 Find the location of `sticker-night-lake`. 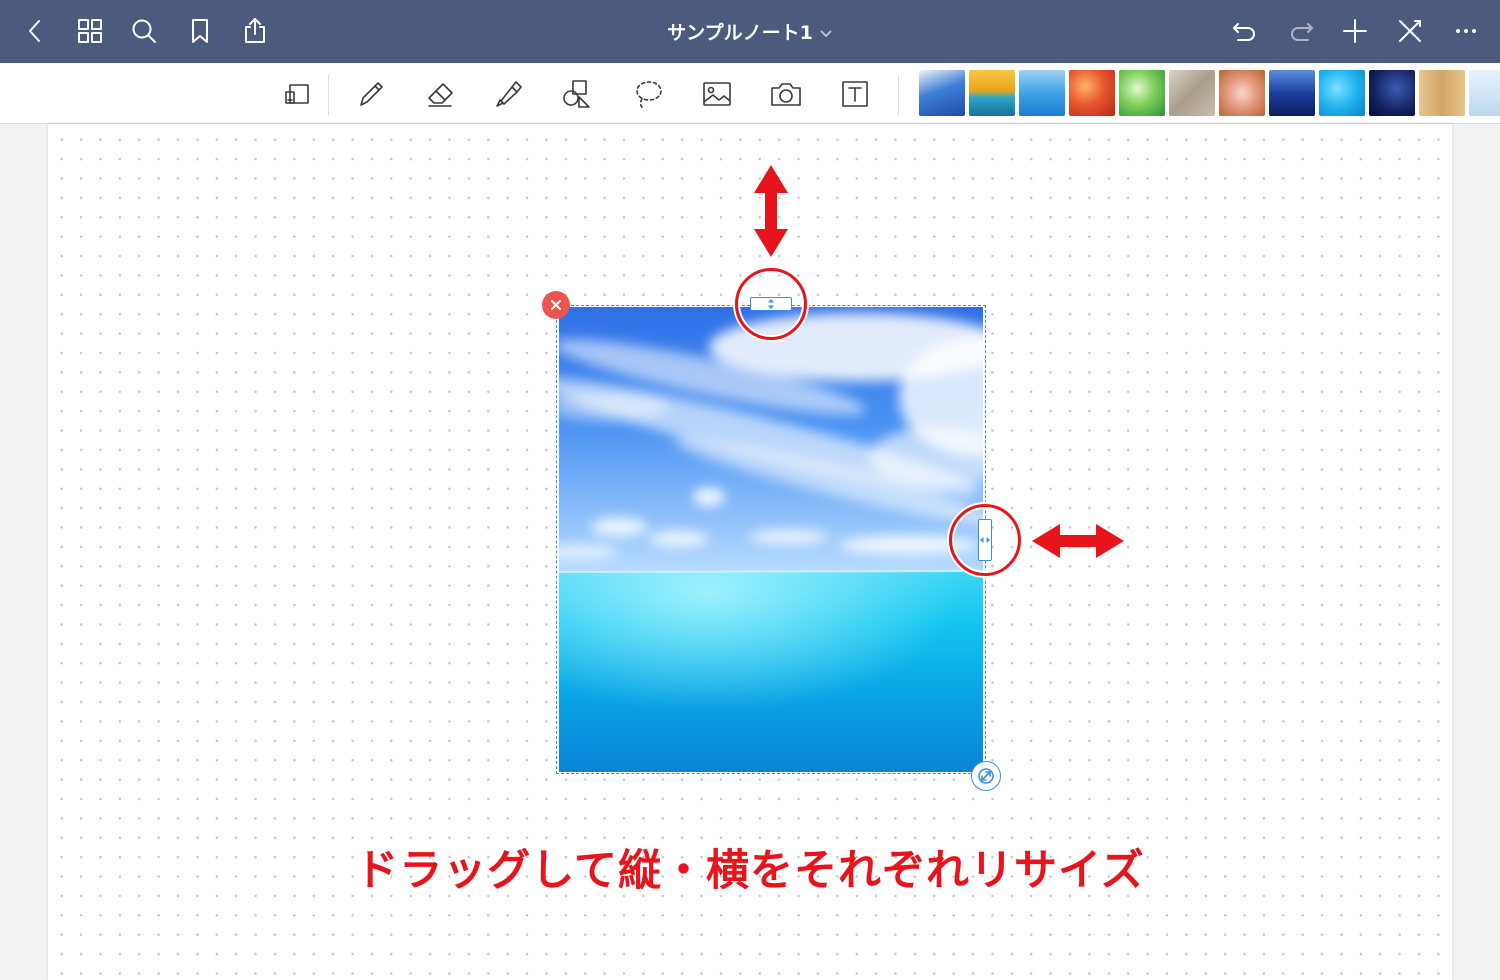

sticker-night-lake is located at coordinates (1292, 93).